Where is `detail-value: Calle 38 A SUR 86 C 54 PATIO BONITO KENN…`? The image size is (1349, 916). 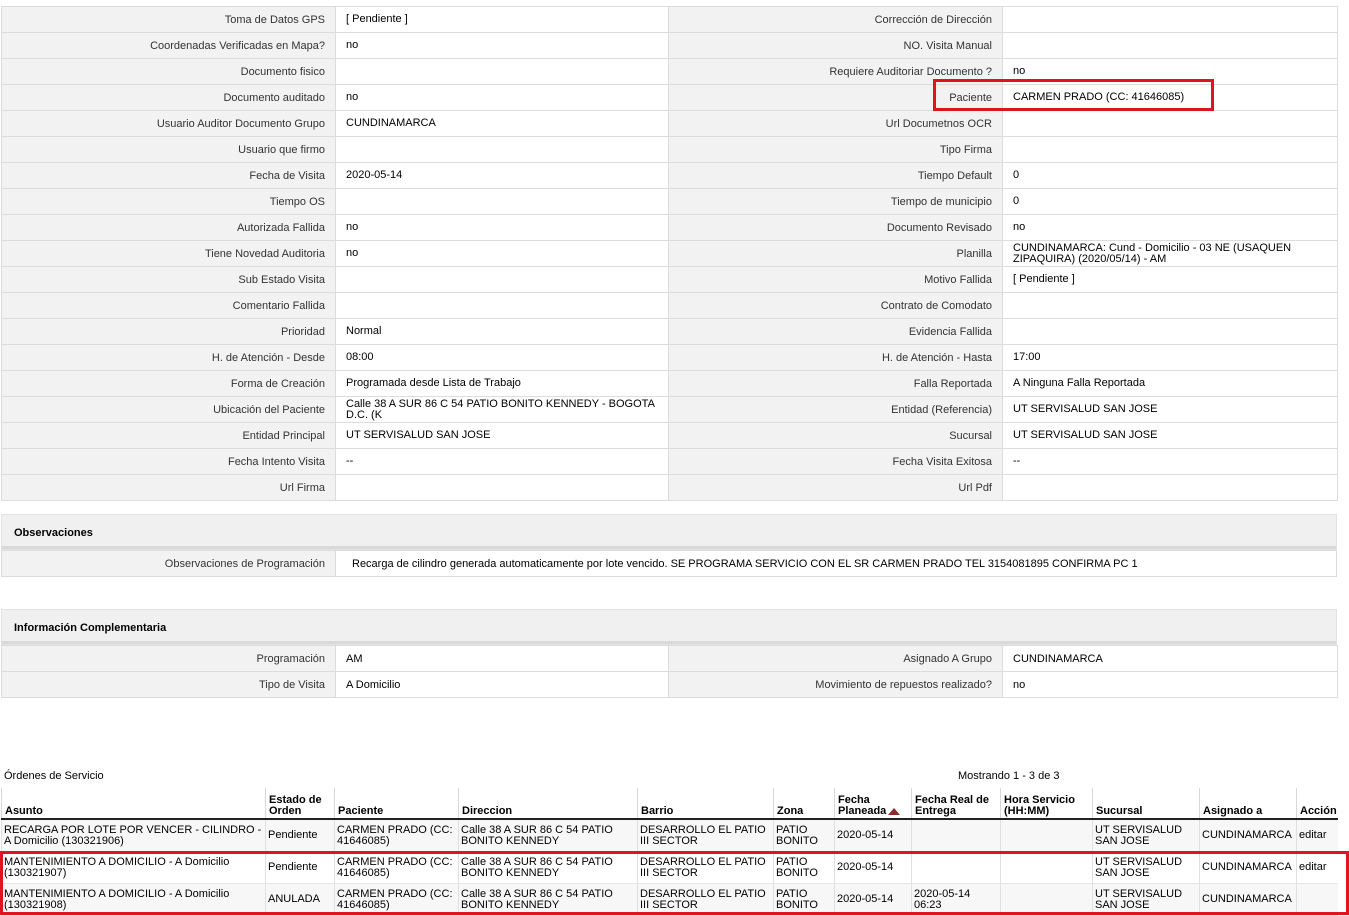 detail-value: Calle 38 A SUR 86 C 54 PATIO BONITO KENN… is located at coordinates (502, 409).